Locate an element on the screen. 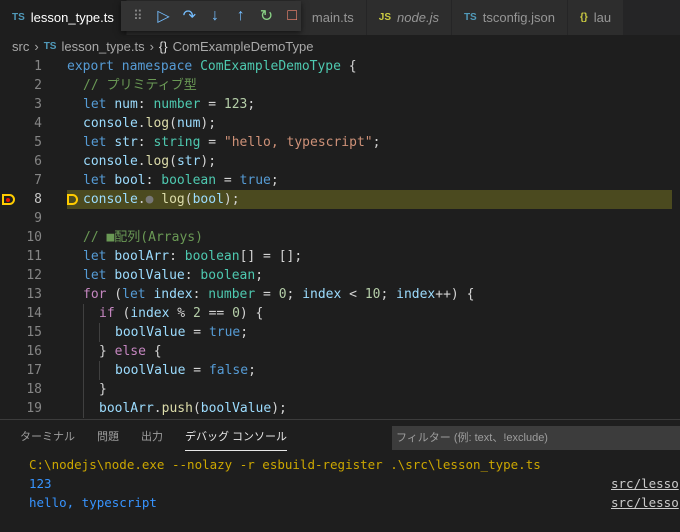  code-line: 16 } else { is located at coordinates (336, 351).